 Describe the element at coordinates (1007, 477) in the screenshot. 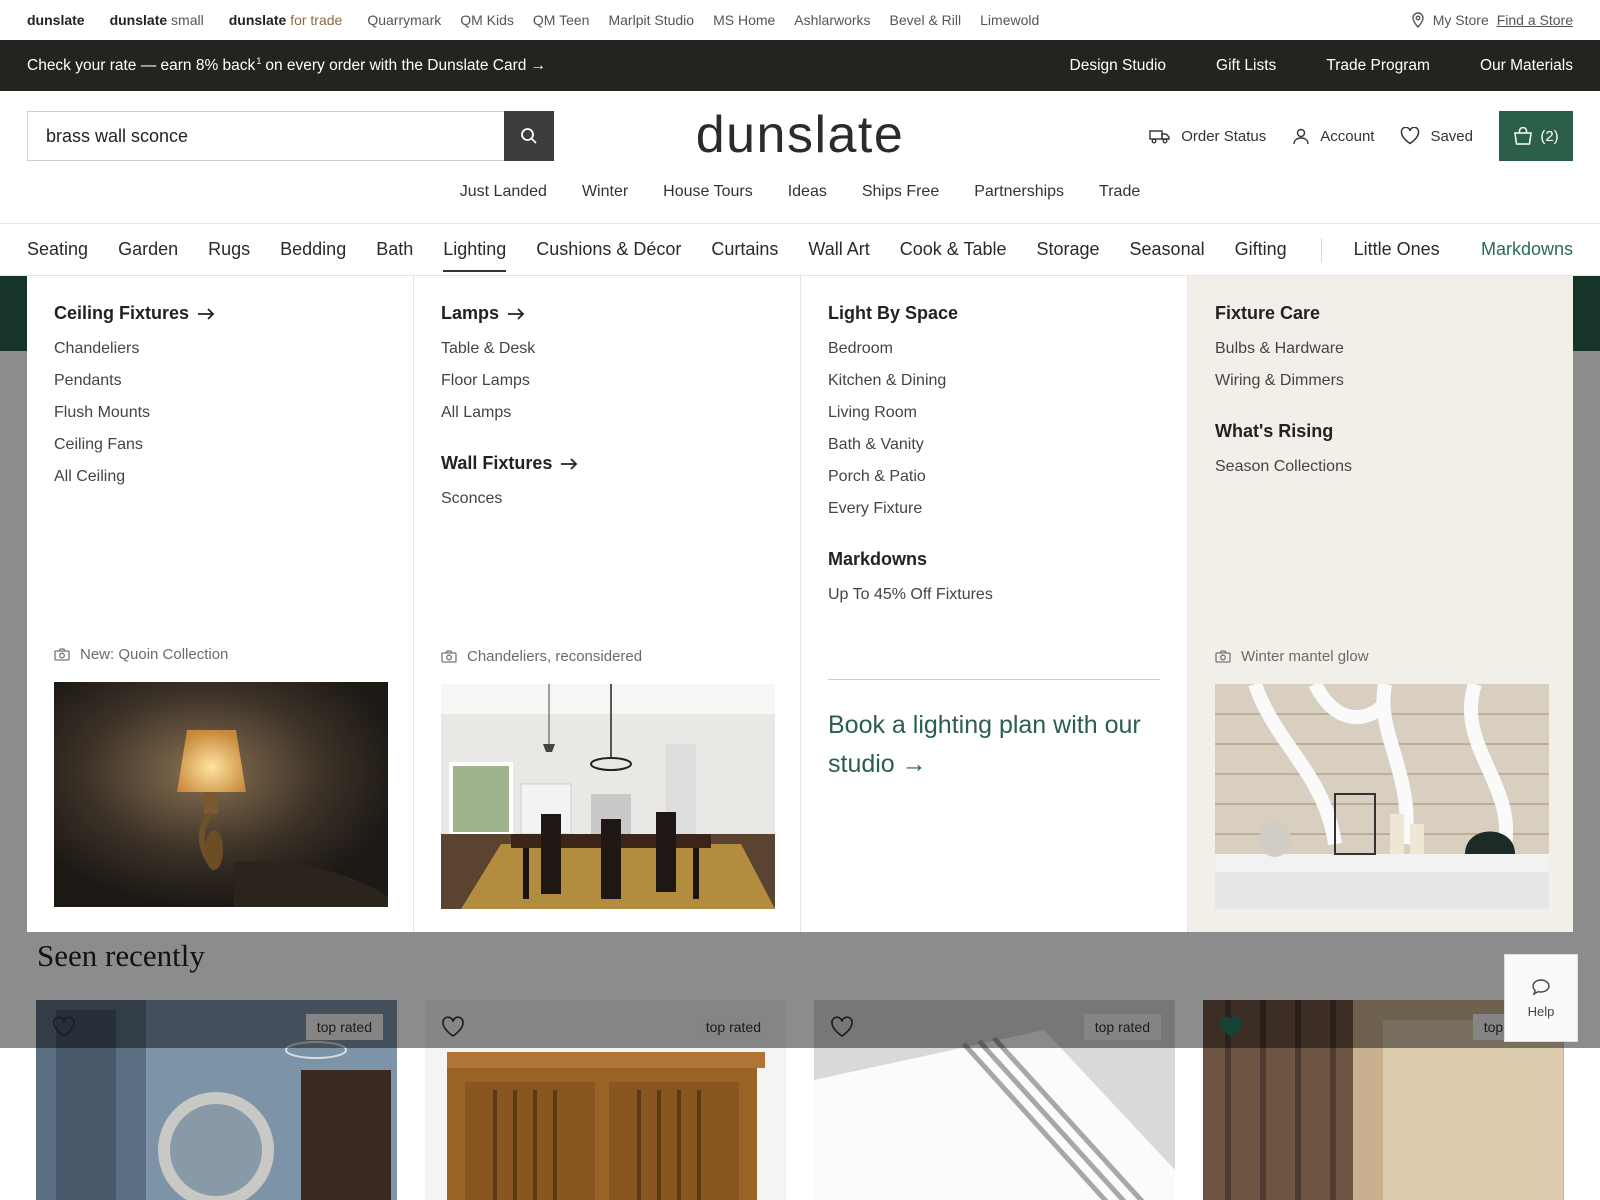

I see `menu-link-porch-patio: Porch & Patio` at that location.